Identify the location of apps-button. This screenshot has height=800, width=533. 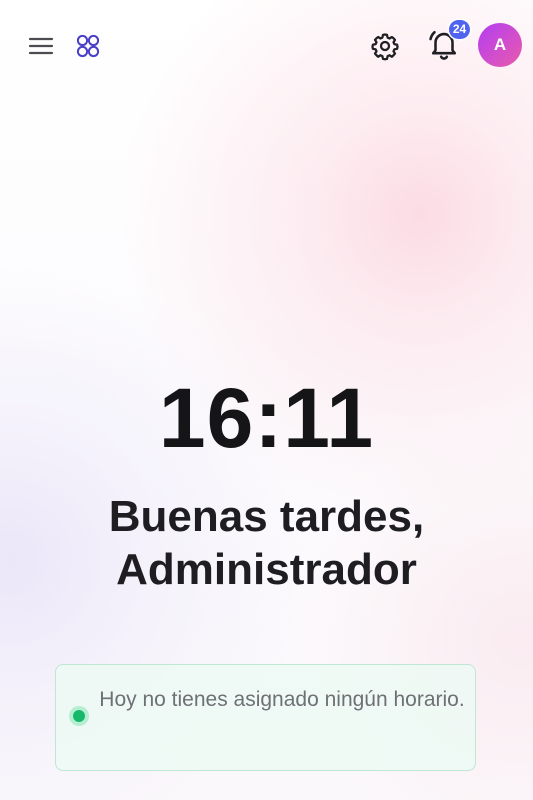
(88, 46).